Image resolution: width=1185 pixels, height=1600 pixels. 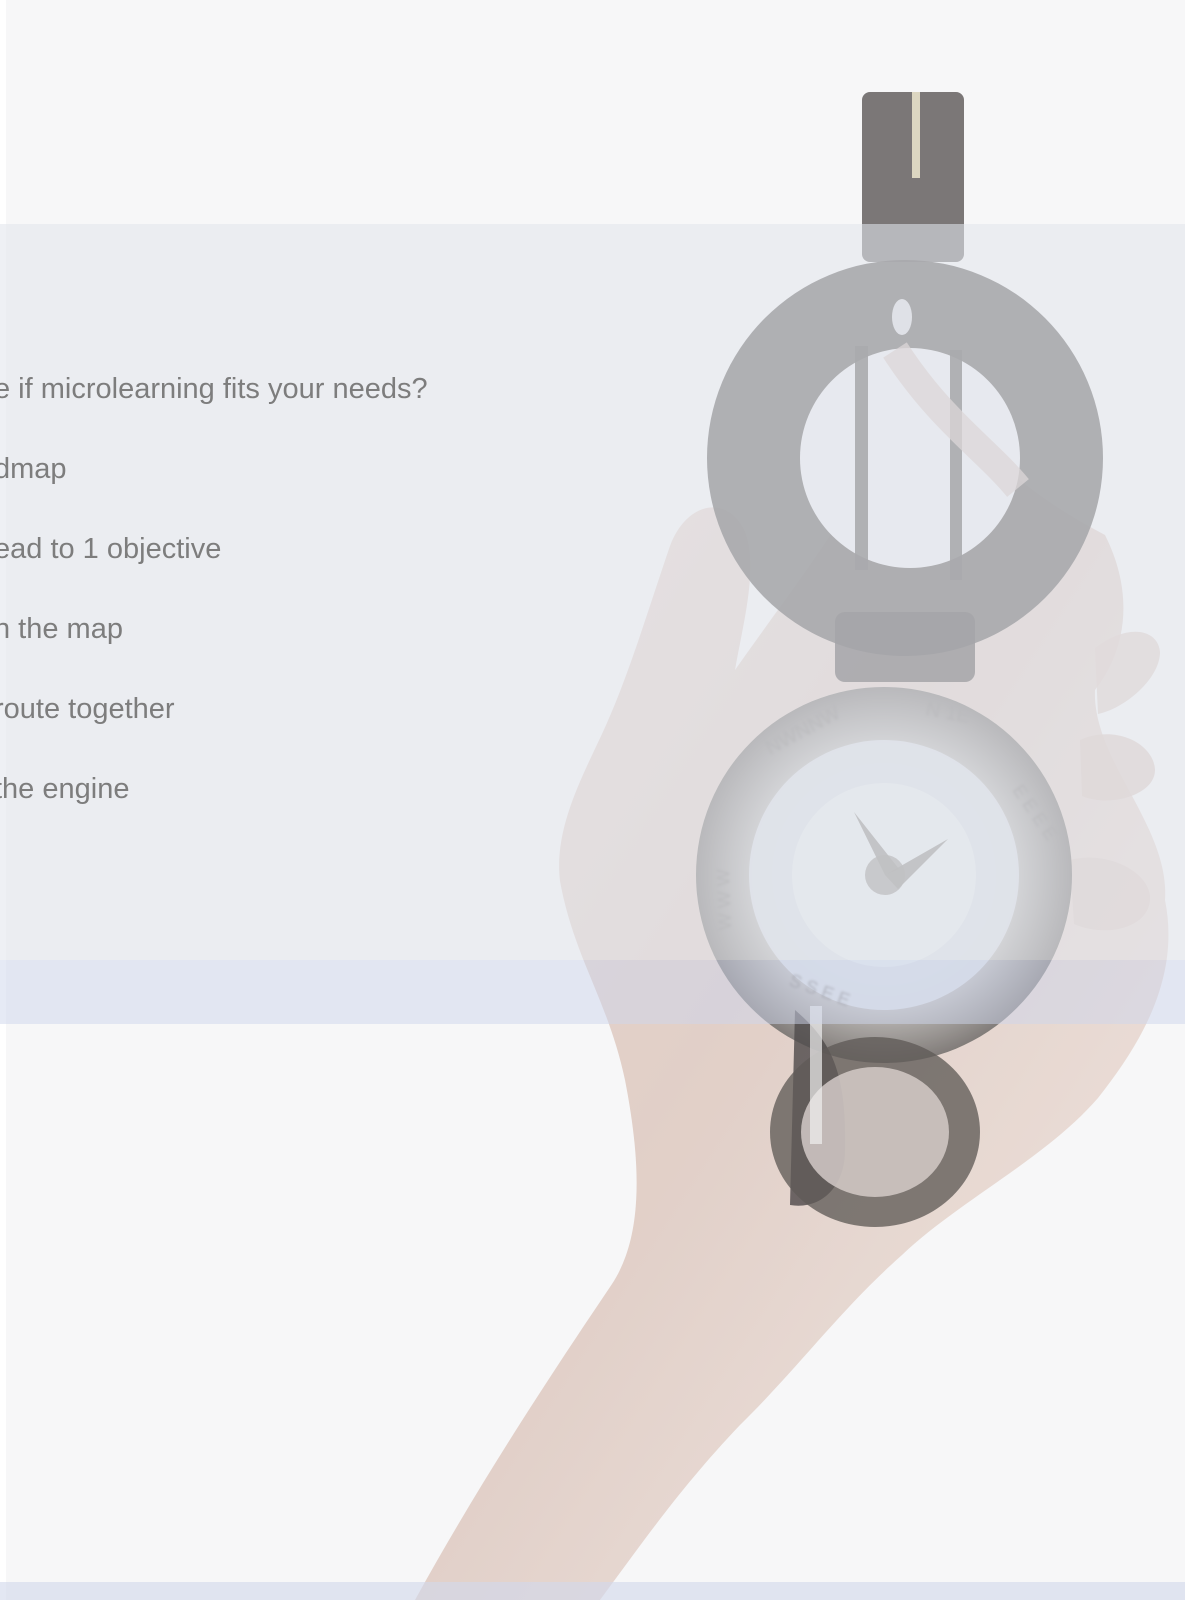 I want to click on menu-item-engine: the engine, so click(x=310, y=806).